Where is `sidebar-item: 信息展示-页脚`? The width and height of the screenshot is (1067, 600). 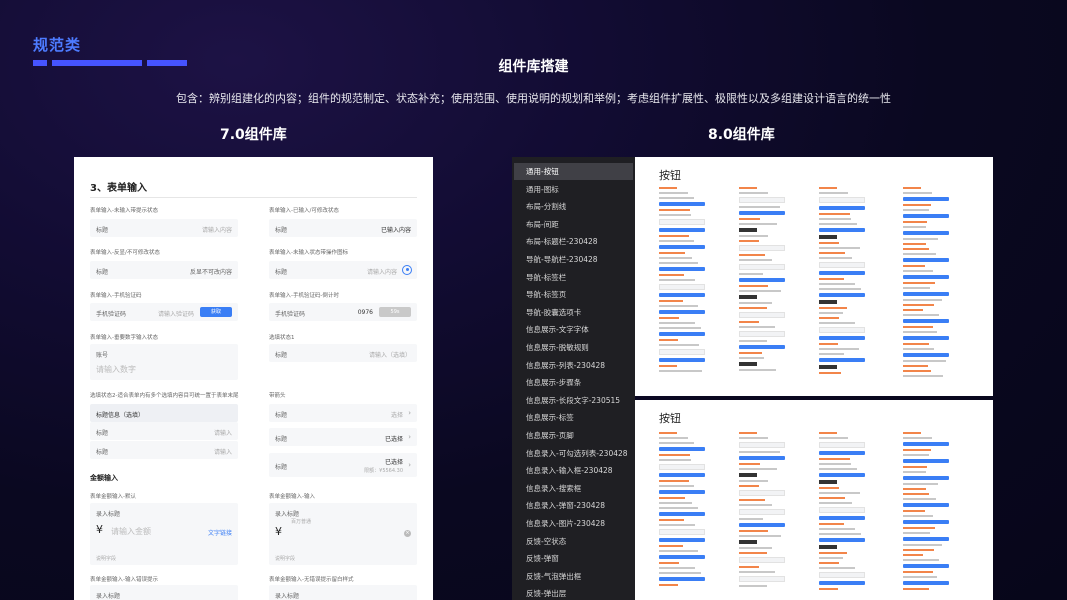
sidebar-item: 信息展示-页脚 is located at coordinates (573, 435).